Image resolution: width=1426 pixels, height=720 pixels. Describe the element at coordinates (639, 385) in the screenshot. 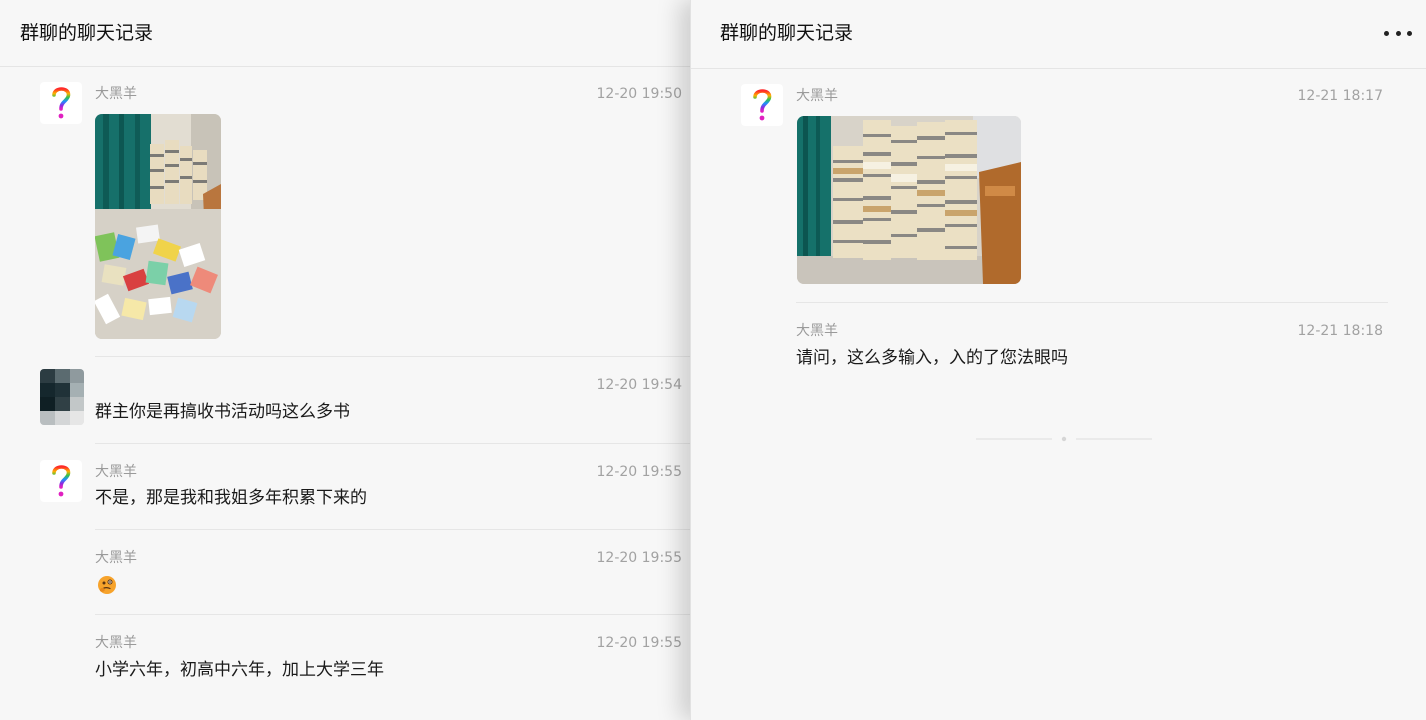

I see `message-time: 12-20 19:54` at that location.